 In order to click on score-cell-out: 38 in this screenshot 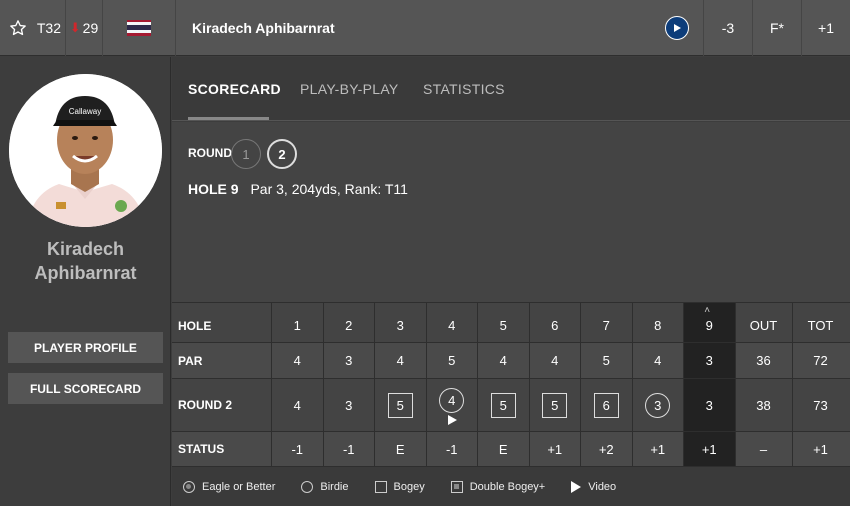, I will do `click(763, 405)`.